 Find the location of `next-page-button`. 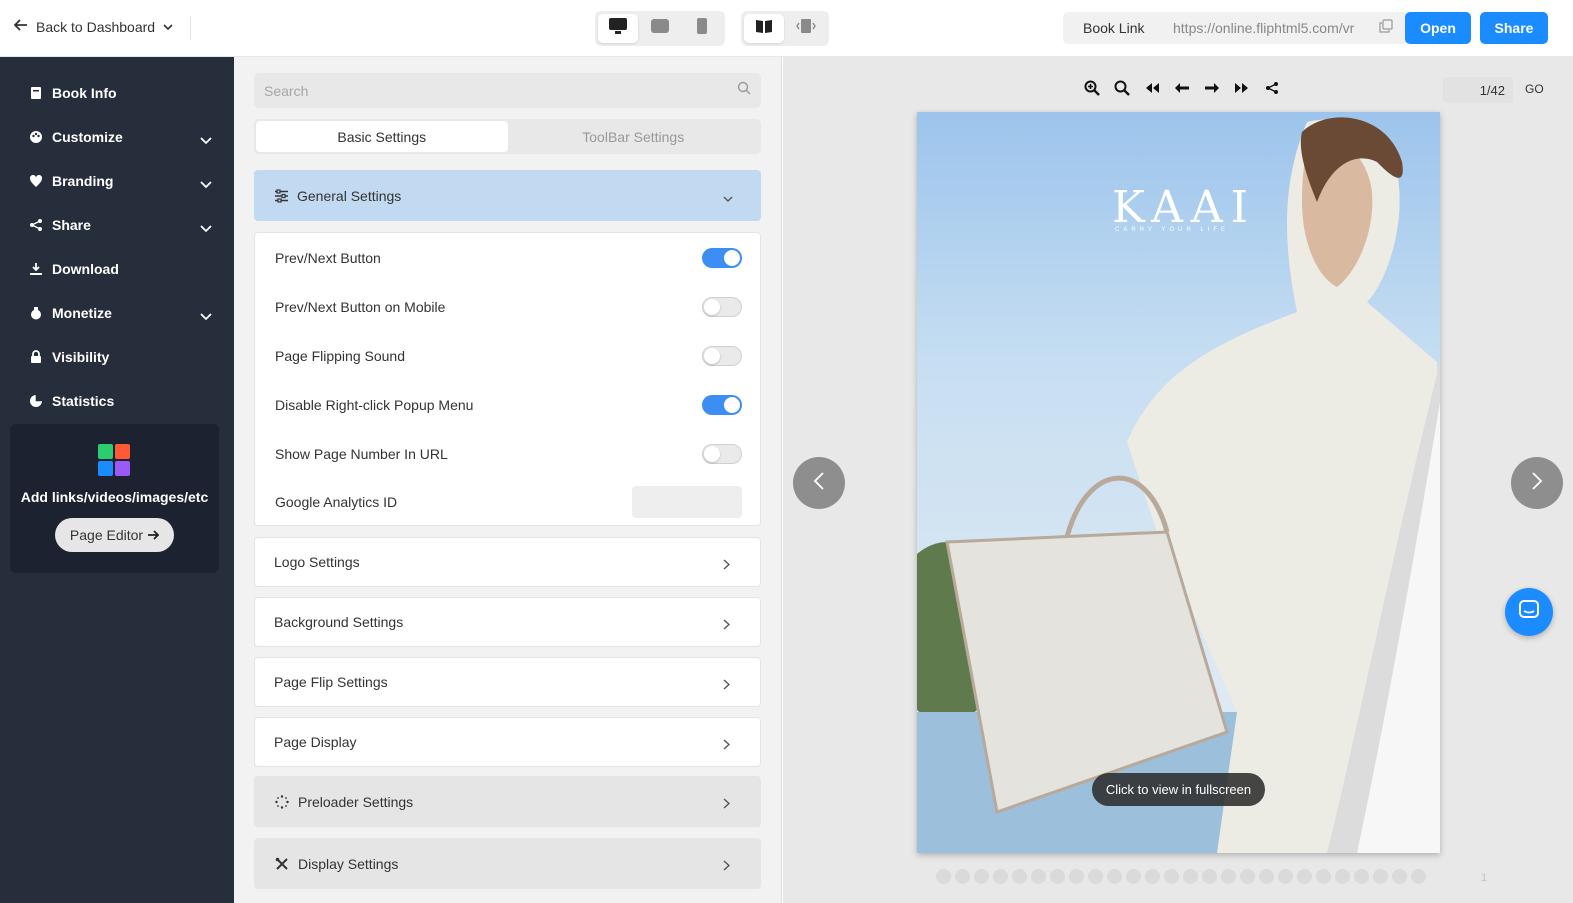

next-page-button is located at coordinates (1537, 483).